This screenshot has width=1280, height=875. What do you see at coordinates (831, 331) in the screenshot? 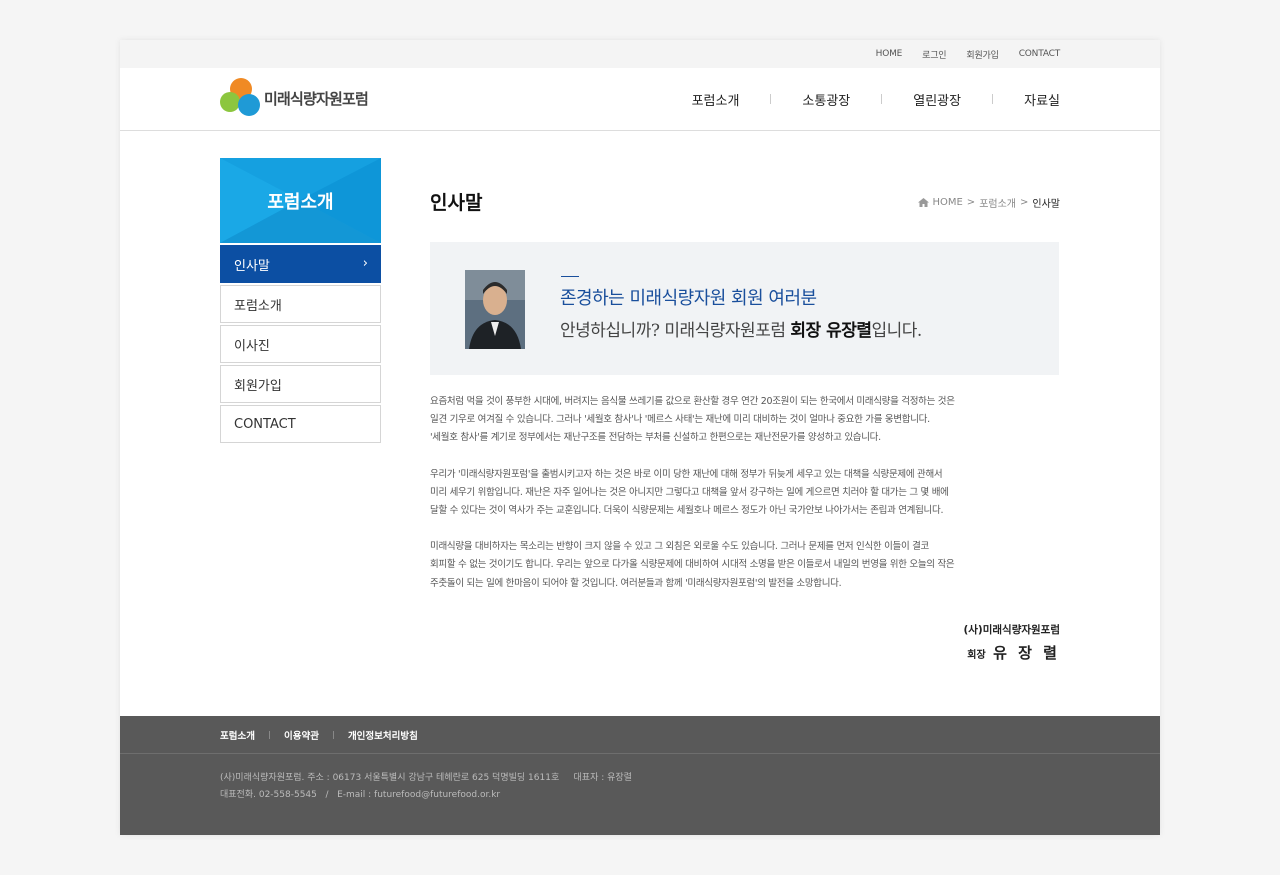
I see `greeting-subline-name: 회장 유장렬` at bounding box center [831, 331].